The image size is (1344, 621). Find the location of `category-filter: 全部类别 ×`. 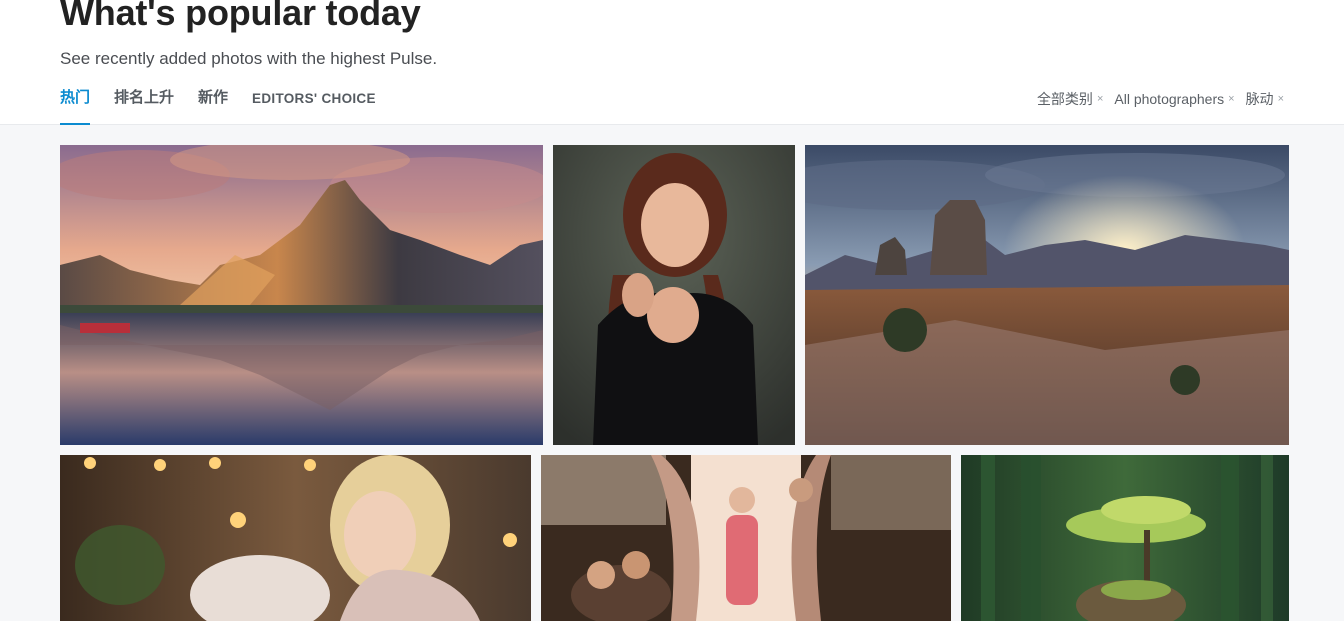

category-filter: 全部类别 × is located at coordinates (1070, 99).